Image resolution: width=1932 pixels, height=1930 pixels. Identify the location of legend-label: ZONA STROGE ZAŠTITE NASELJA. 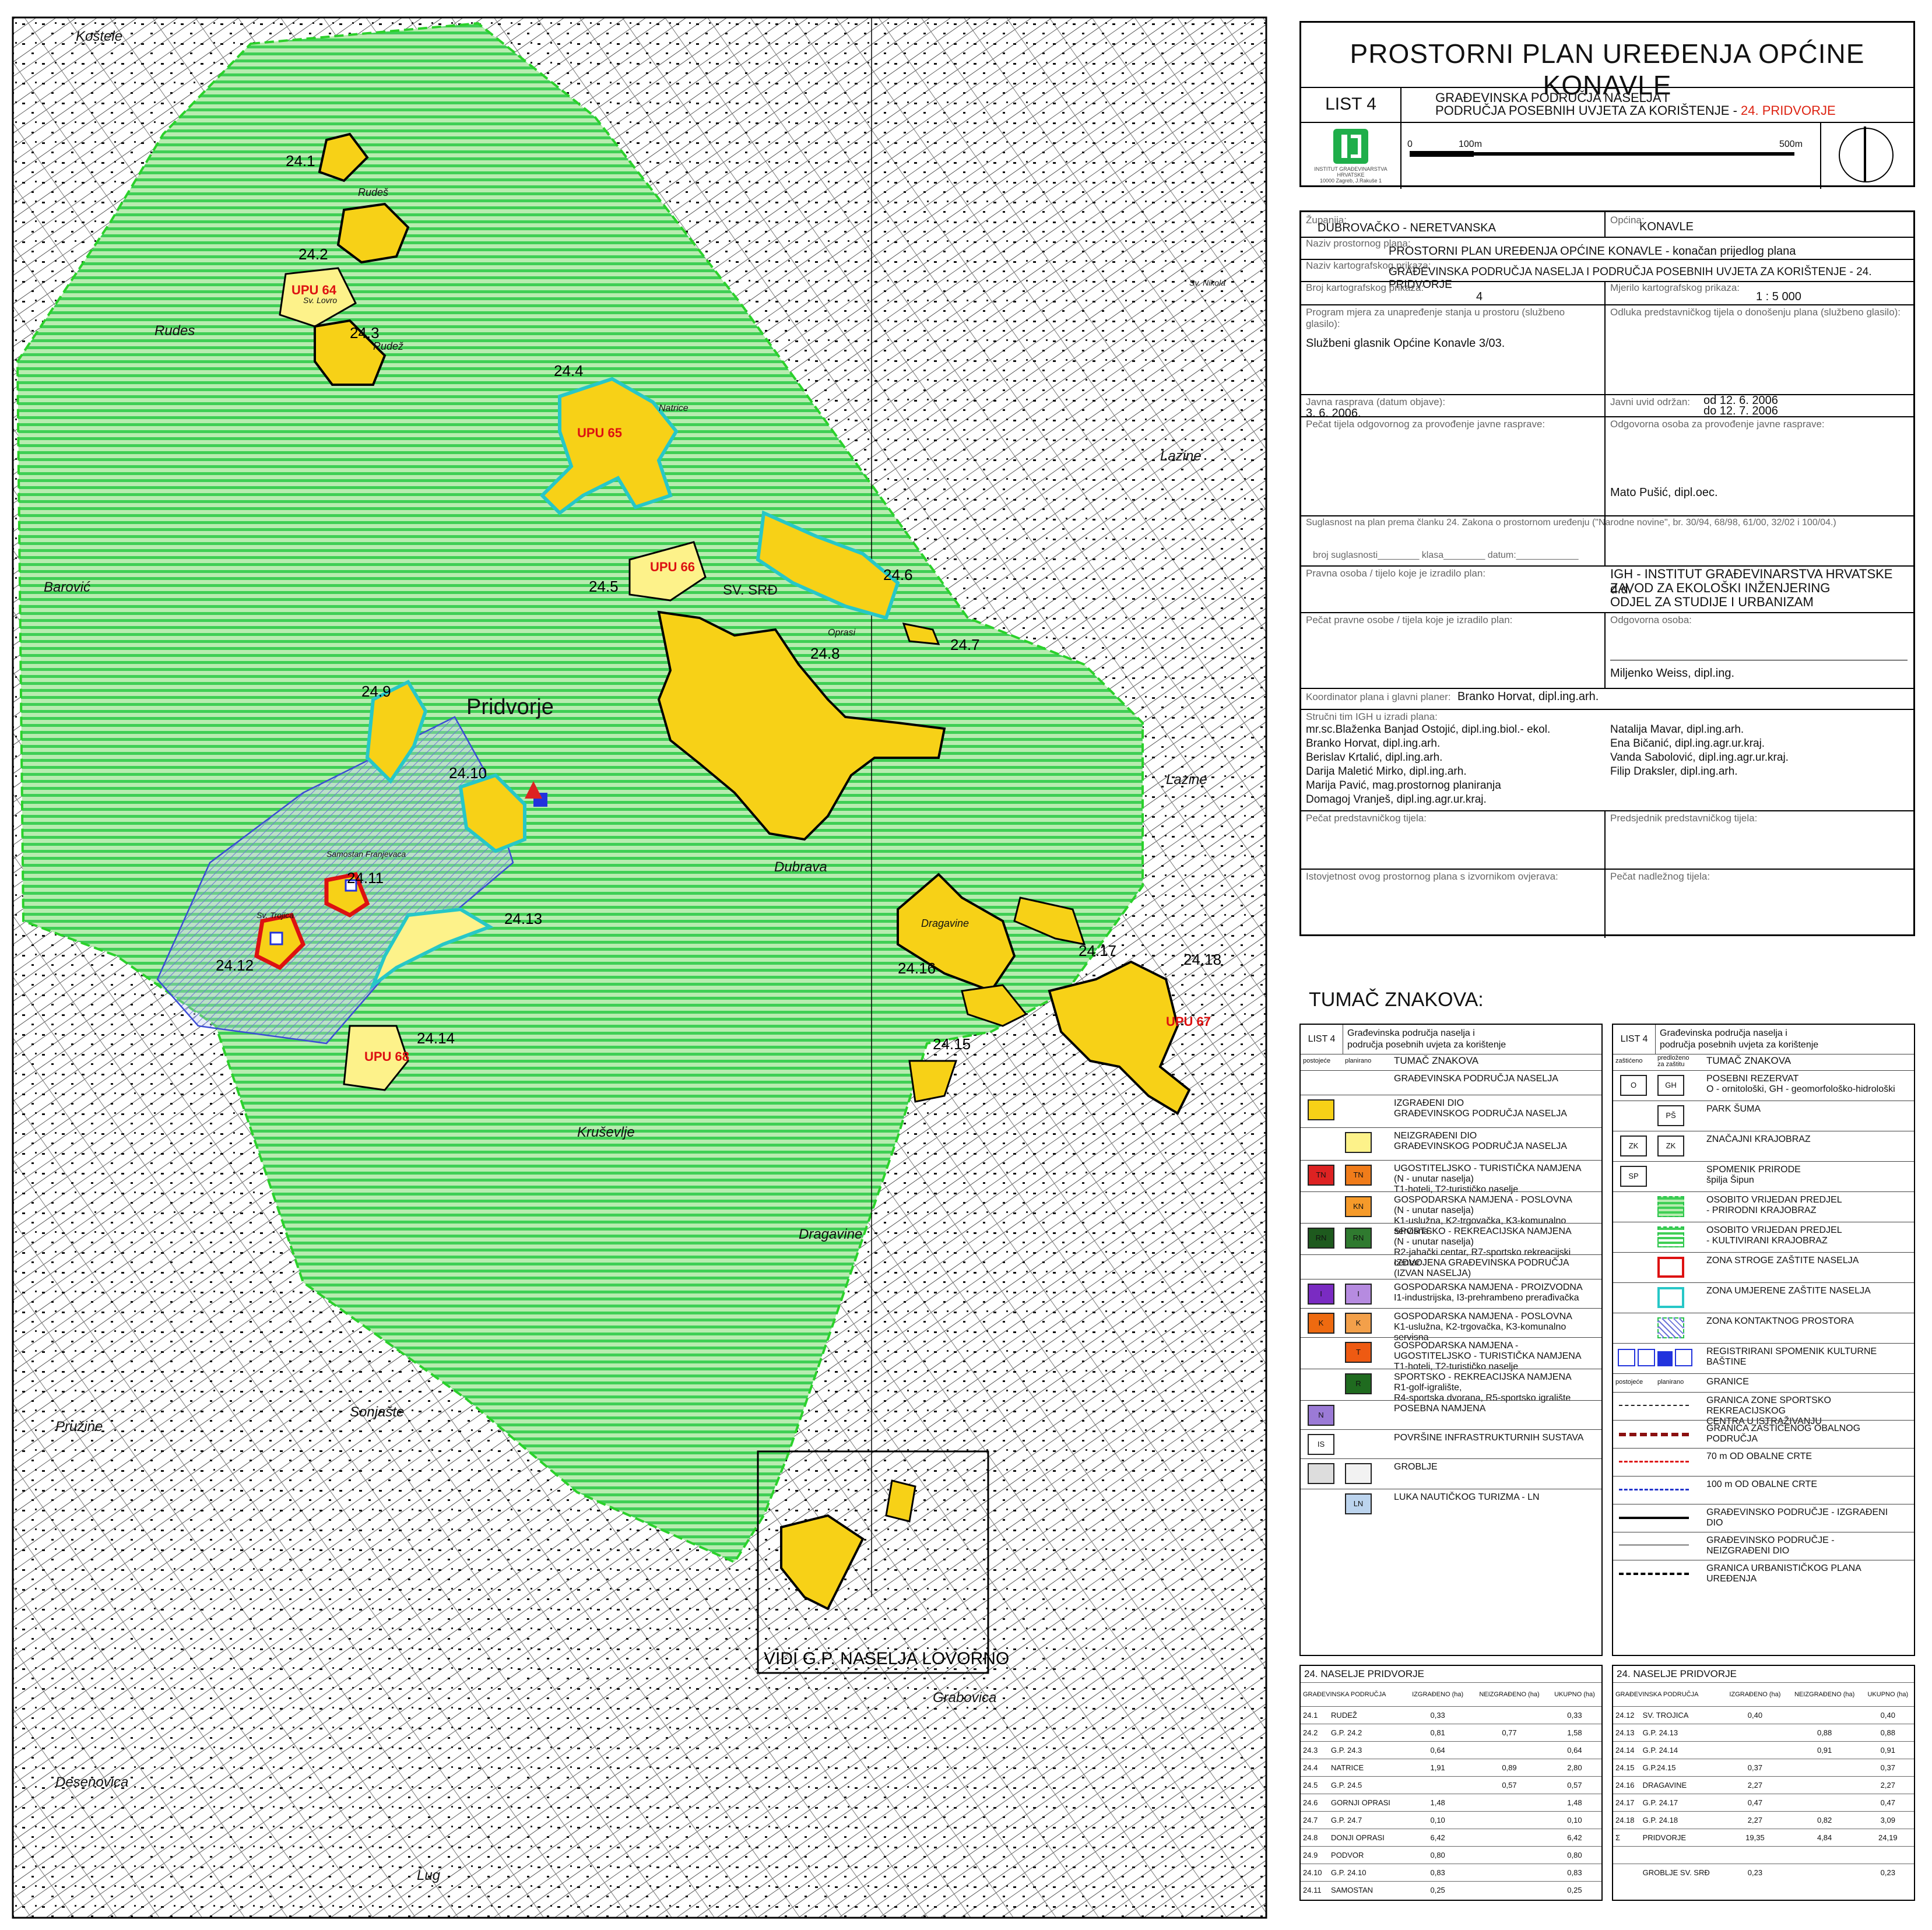
(1782, 1260).